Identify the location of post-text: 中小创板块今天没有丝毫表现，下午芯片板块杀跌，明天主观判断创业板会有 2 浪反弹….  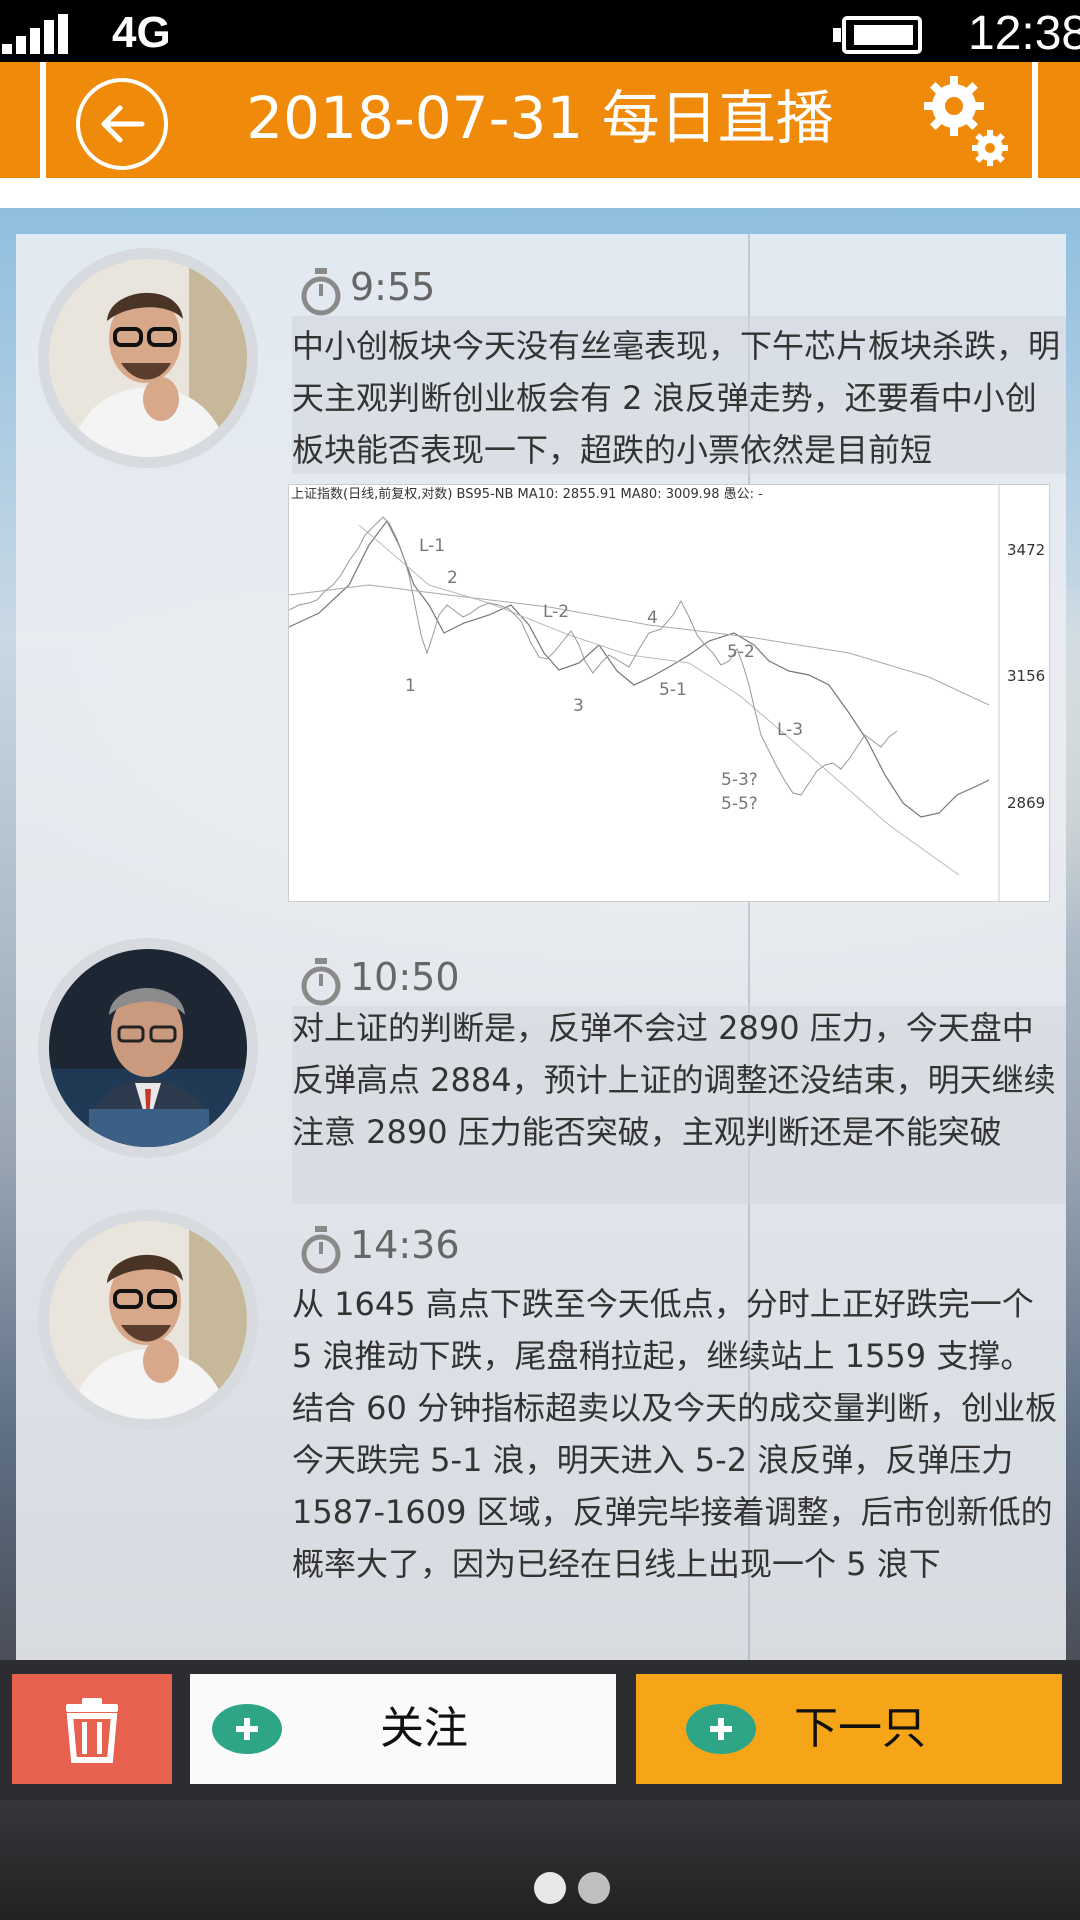
(676, 398).